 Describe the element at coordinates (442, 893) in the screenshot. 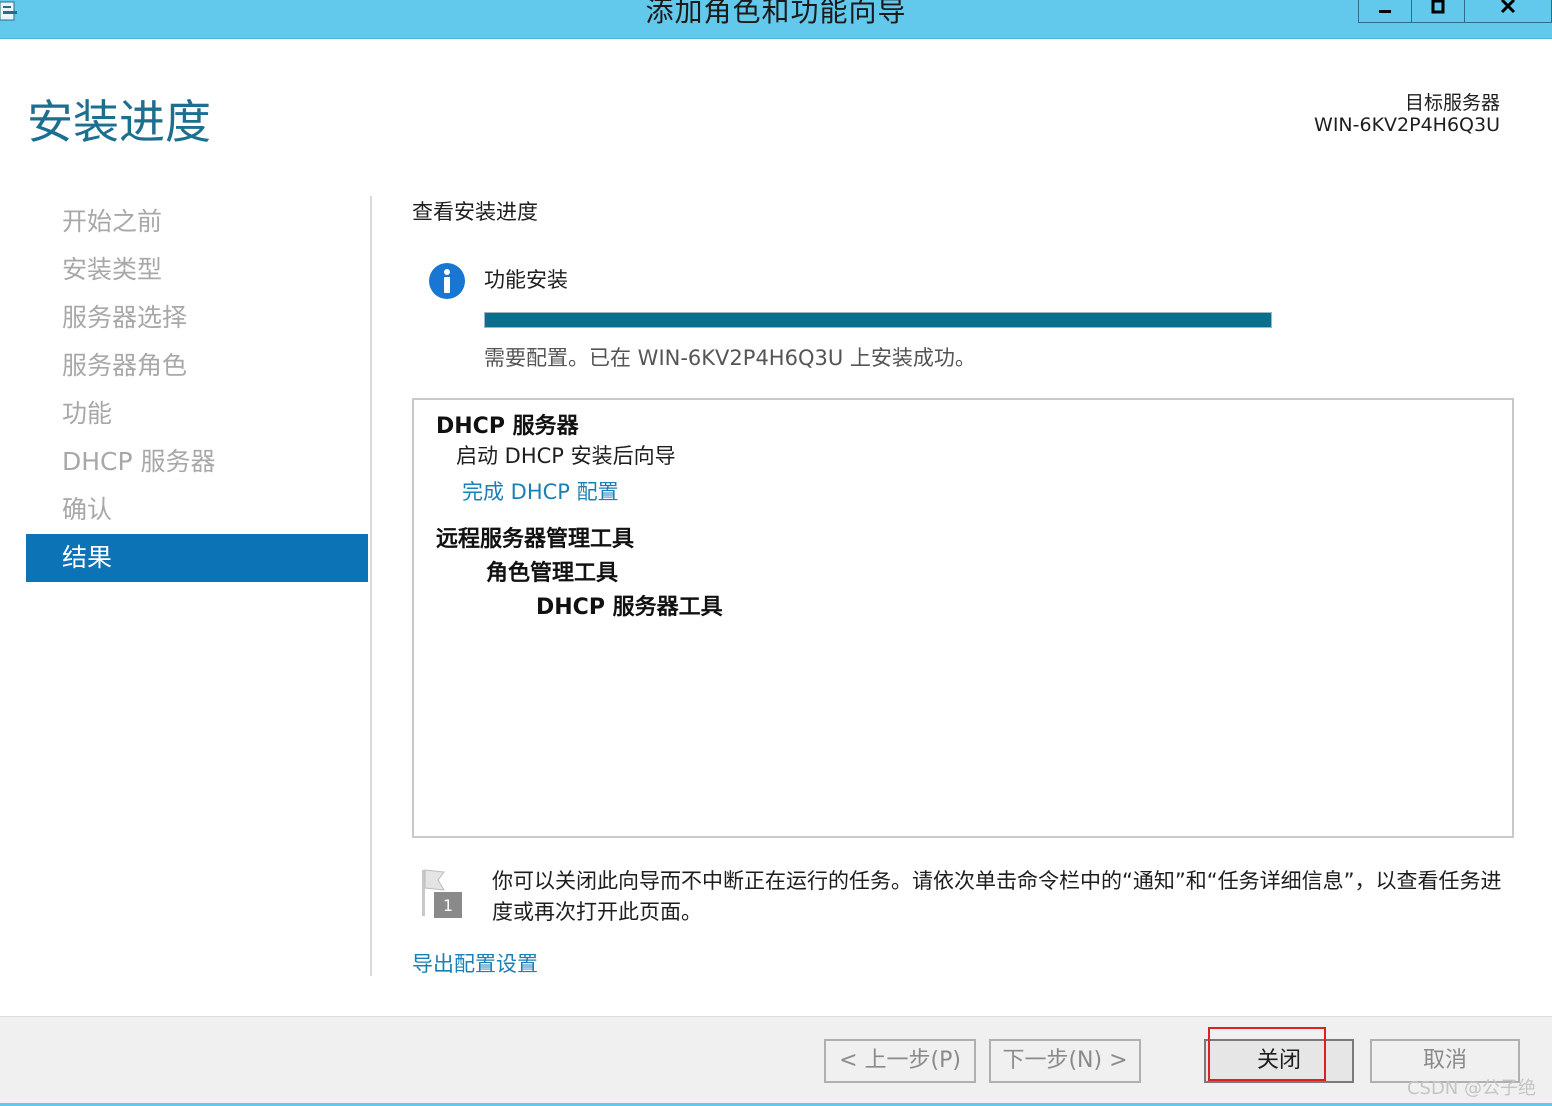

I see `notification-flag-icon: 1` at that location.